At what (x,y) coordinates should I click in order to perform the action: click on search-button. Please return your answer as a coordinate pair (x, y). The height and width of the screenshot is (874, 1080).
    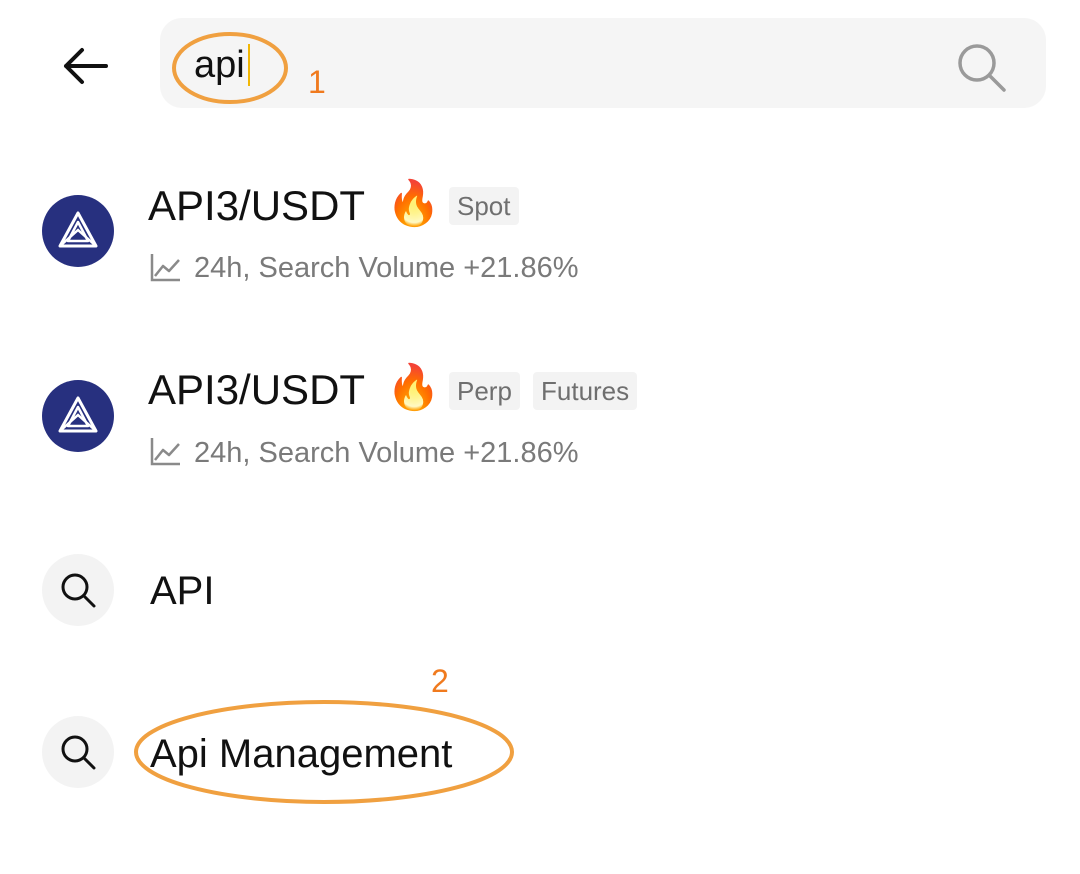
    Looking at the image, I should click on (981, 67).